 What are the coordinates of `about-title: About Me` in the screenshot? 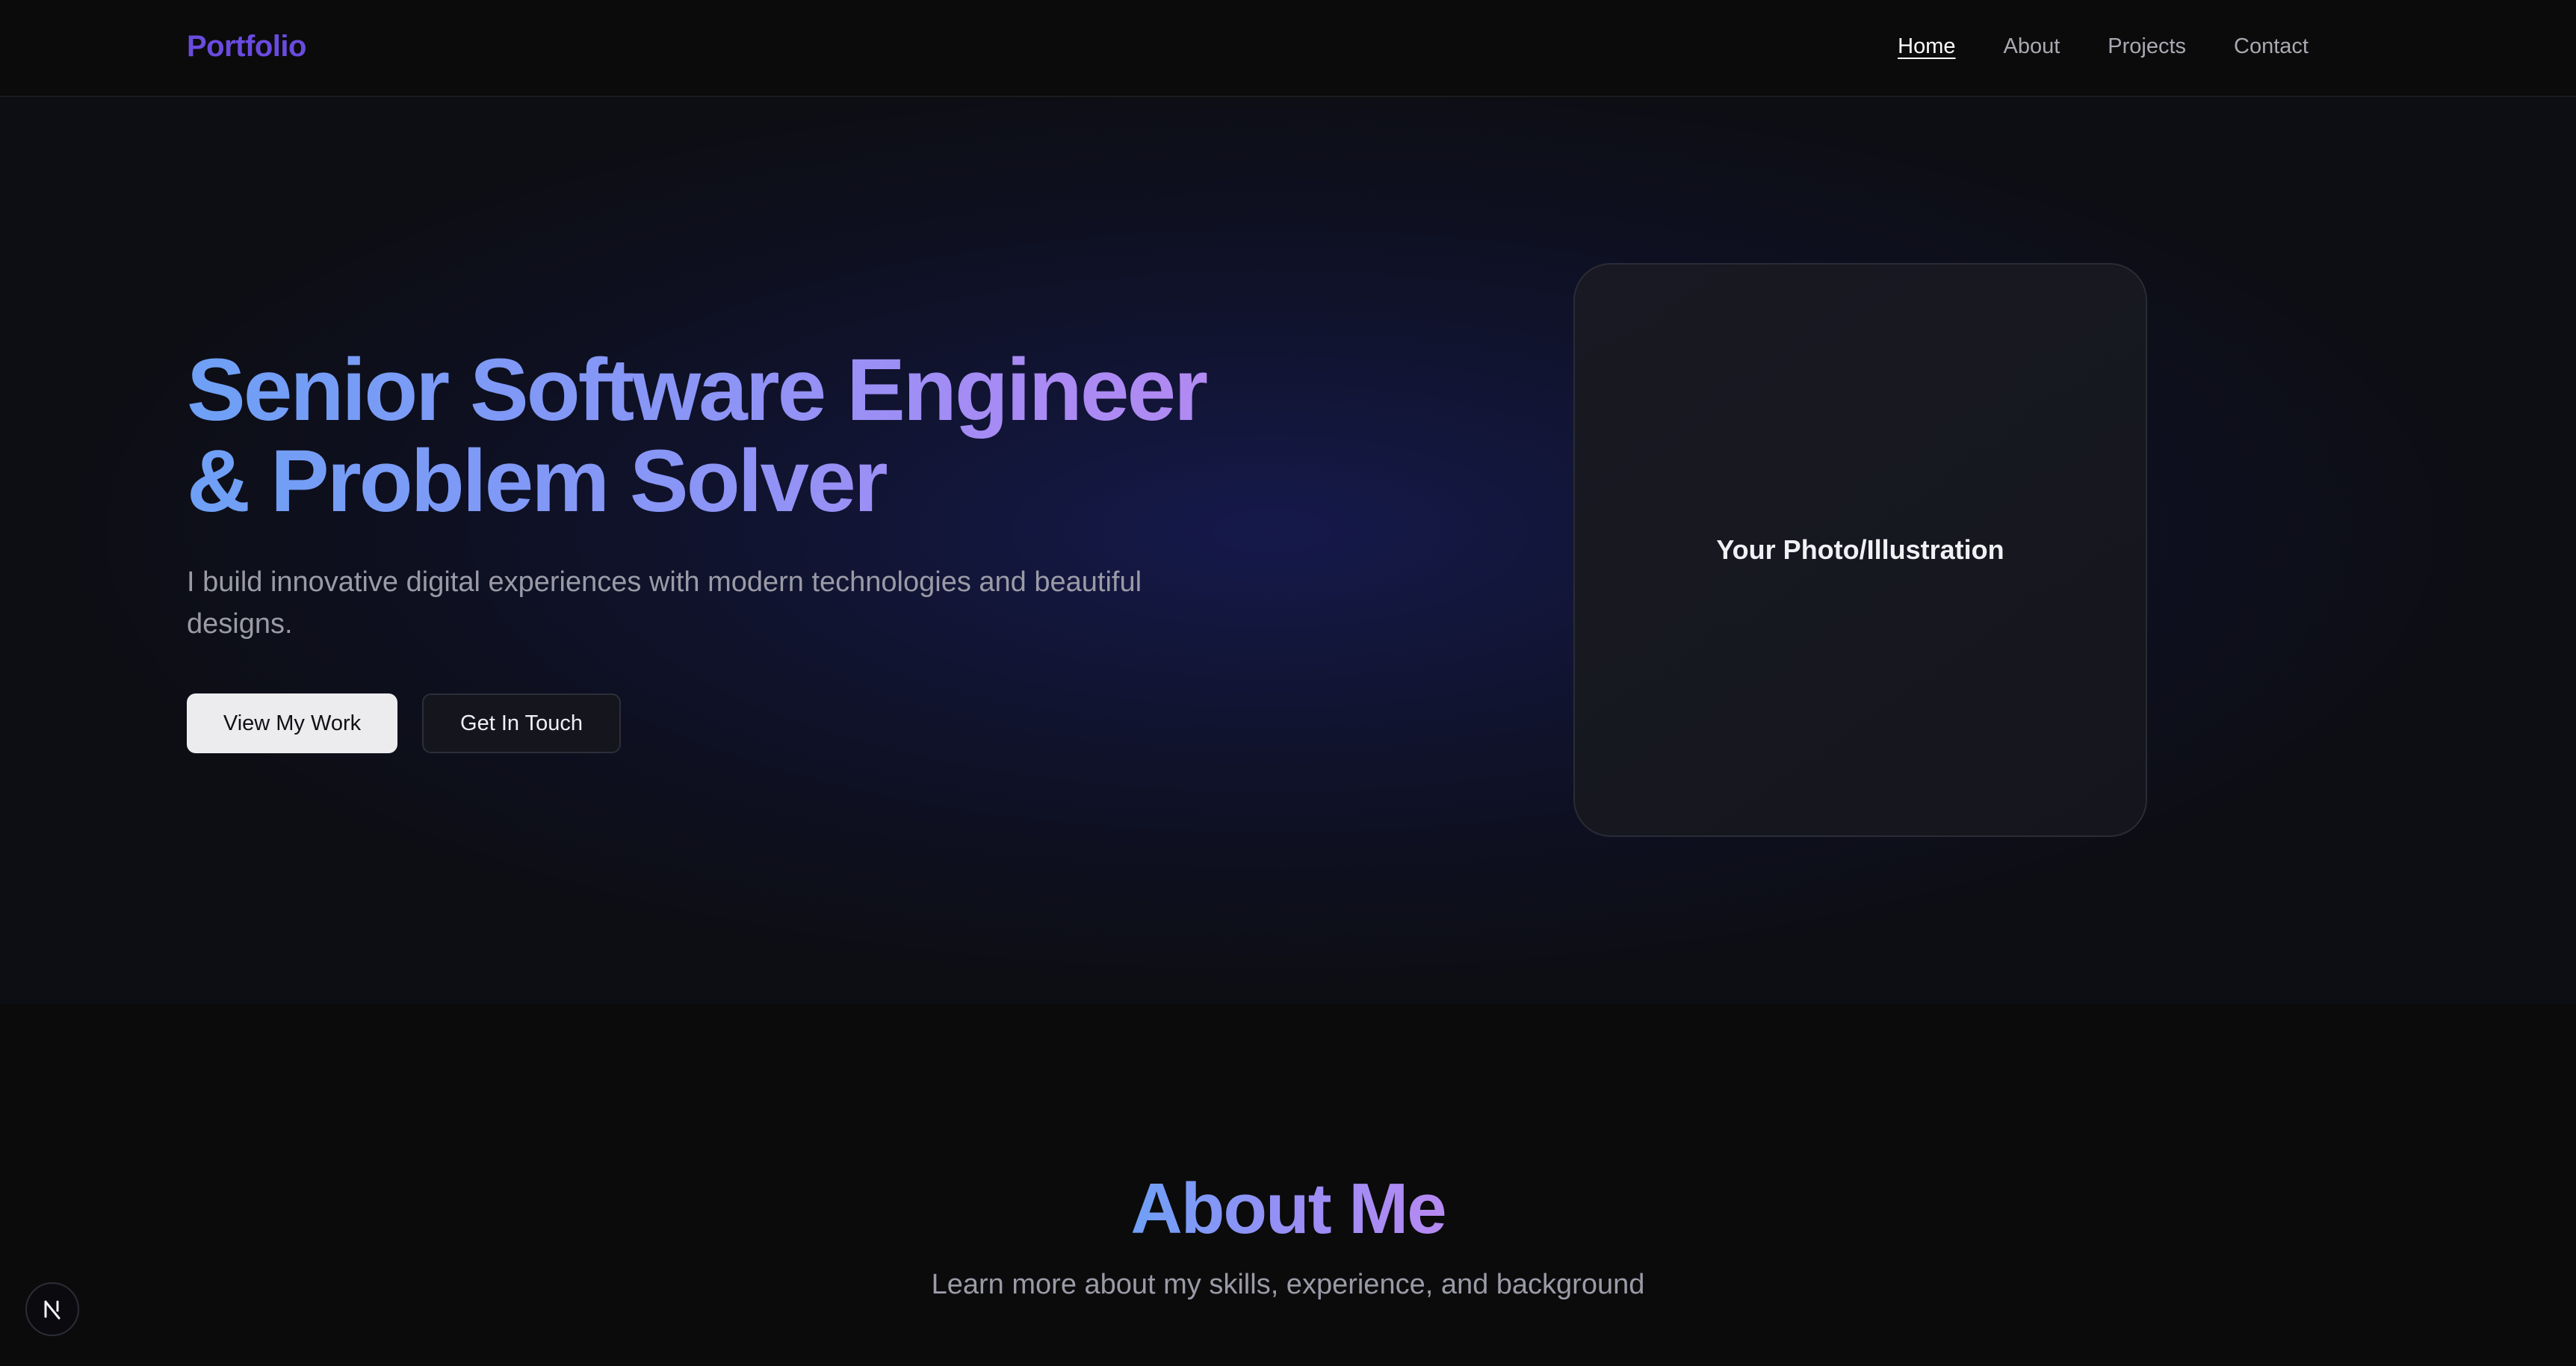 It's located at (1288, 1209).